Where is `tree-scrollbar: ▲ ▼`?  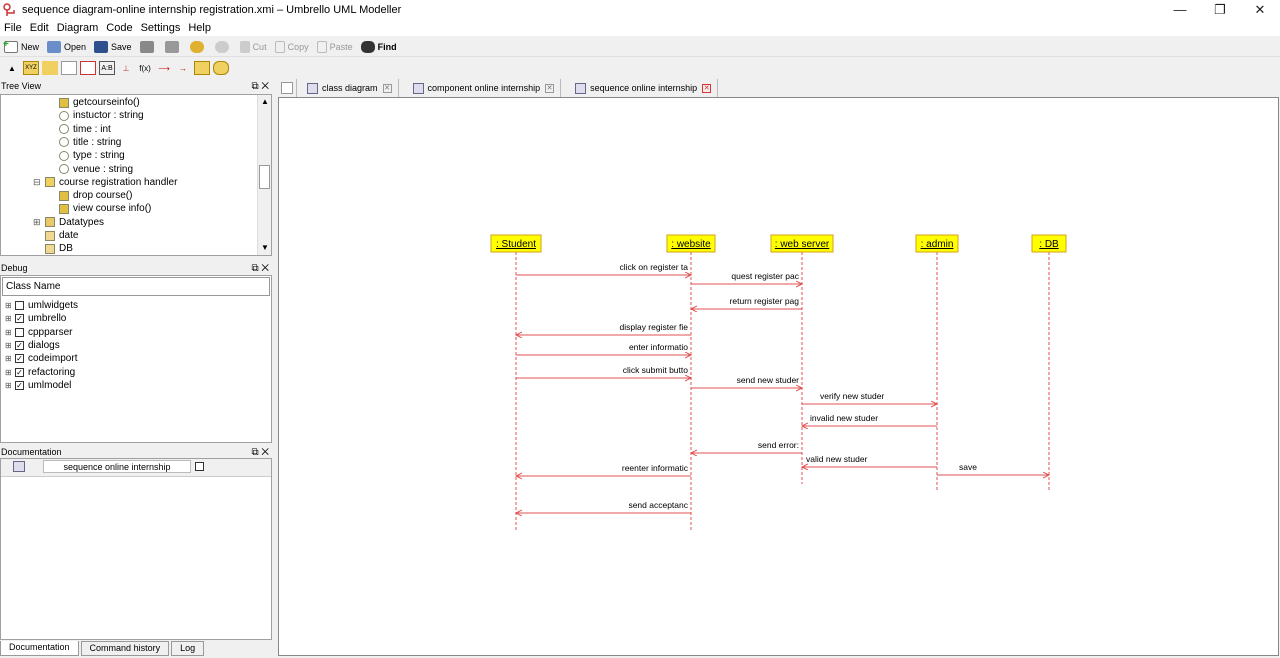
tree-scrollbar: ▲ ▼ is located at coordinates (264, 175).